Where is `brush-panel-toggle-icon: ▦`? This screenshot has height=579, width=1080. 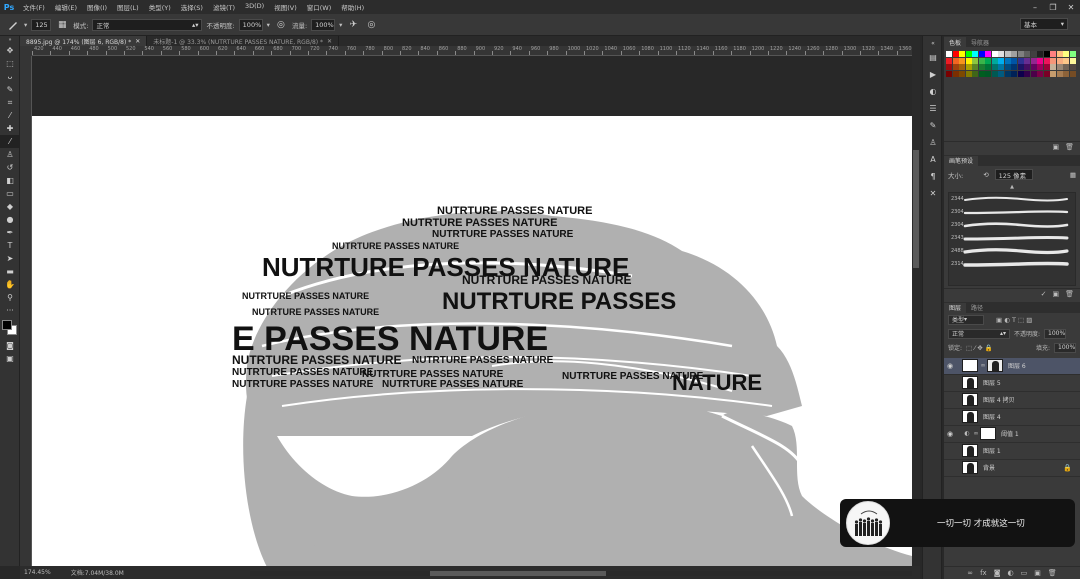
brush-panel-toggle-icon: ▦ is located at coordinates (62, 25).